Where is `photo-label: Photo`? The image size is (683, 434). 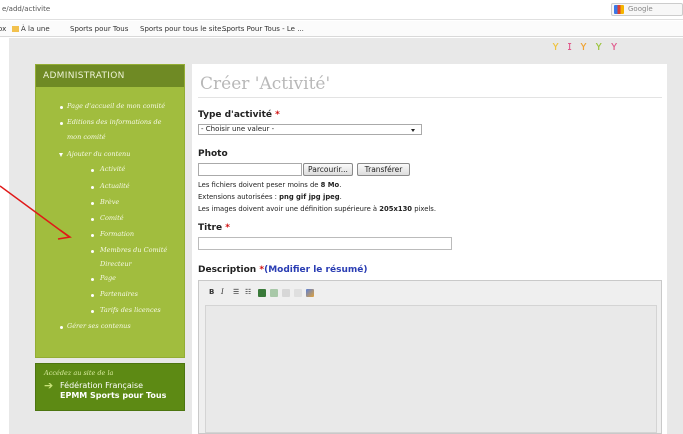 photo-label: Photo is located at coordinates (213, 154).